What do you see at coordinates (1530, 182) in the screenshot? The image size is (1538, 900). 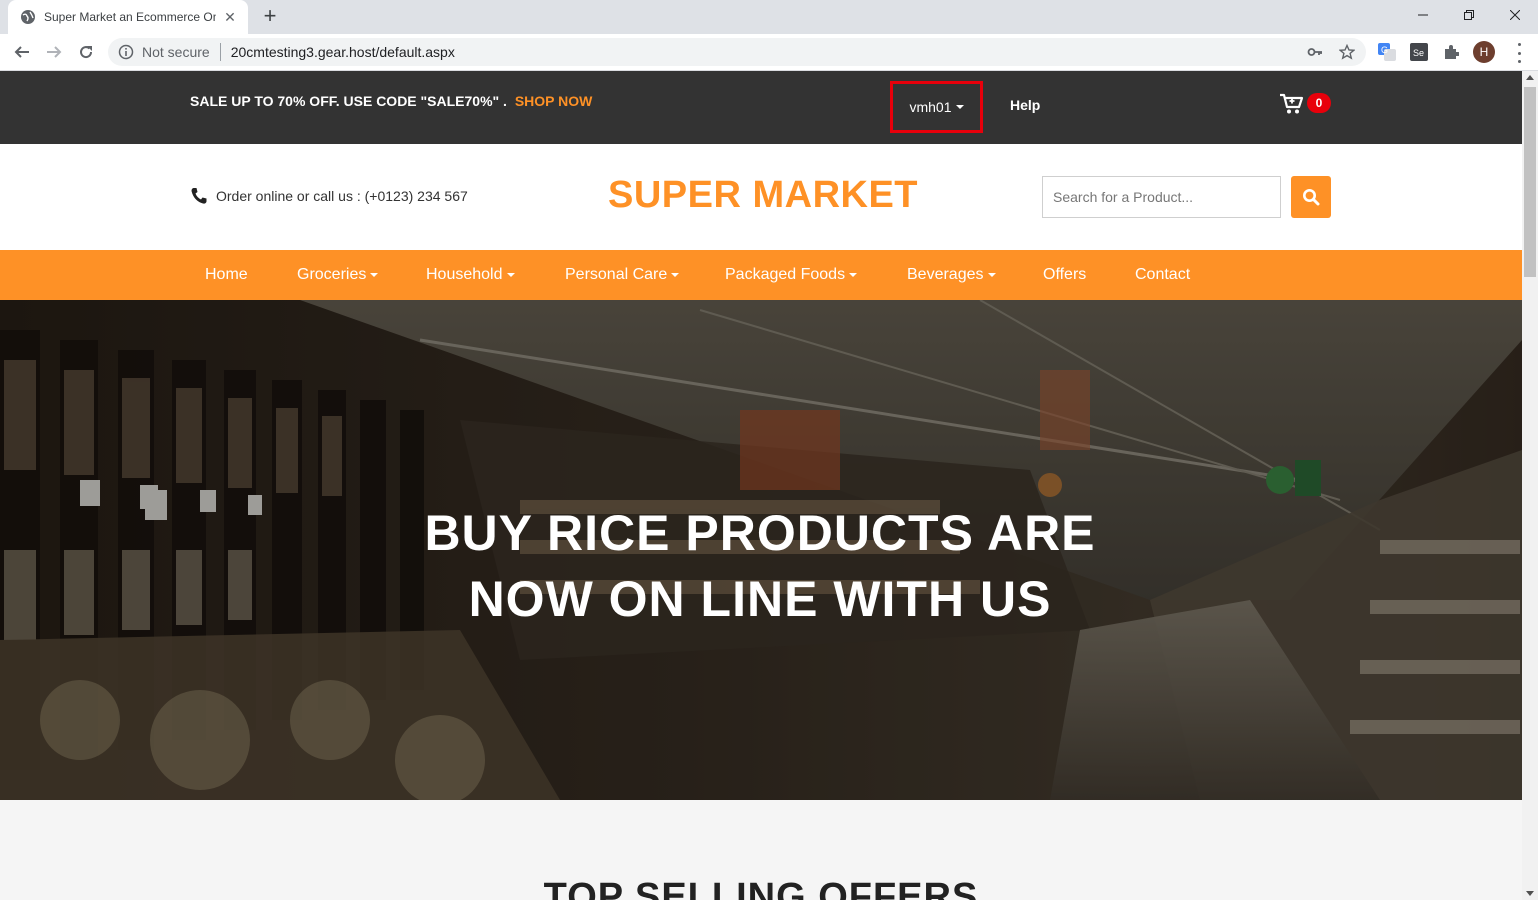 I see `scrollbar-thumb` at bounding box center [1530, 182].